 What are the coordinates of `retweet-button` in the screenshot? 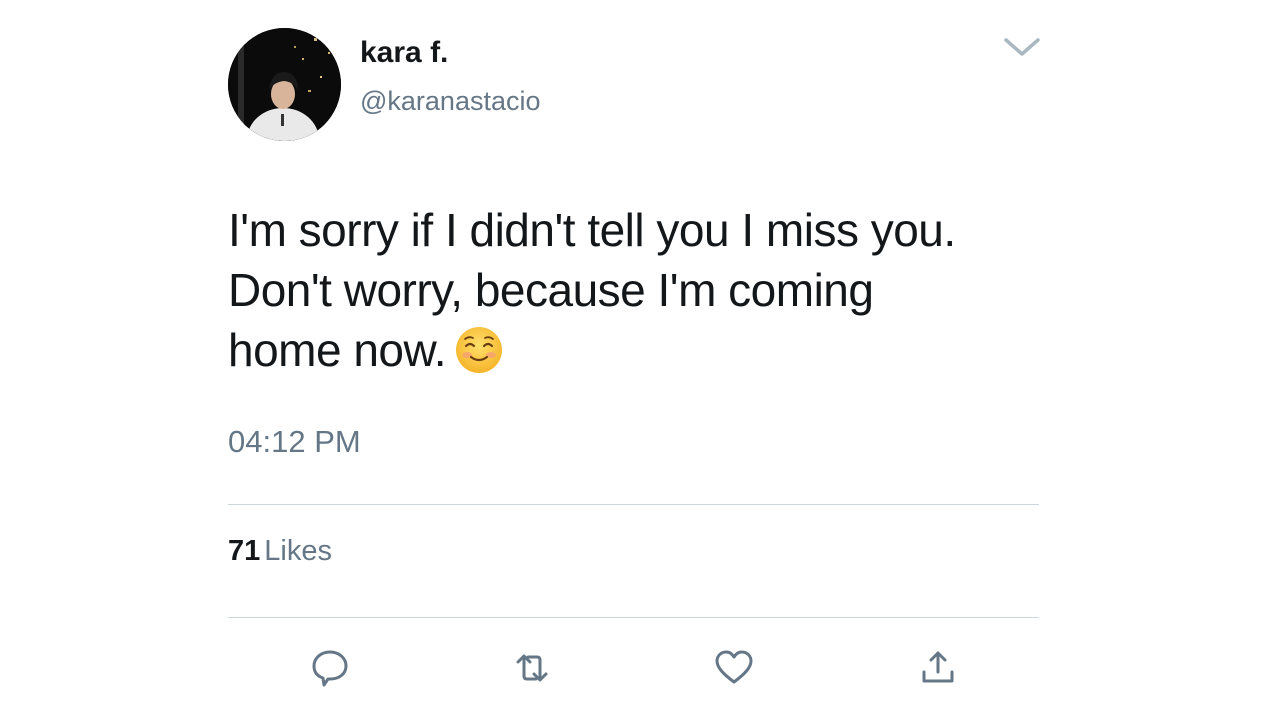 It's located at (532, 668).